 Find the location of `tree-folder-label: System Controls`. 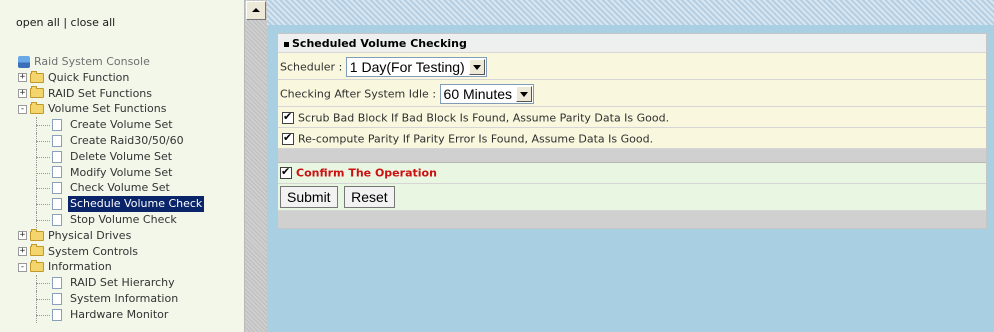

tree-folder-label: System Controls is located at coordinates (93, 251).